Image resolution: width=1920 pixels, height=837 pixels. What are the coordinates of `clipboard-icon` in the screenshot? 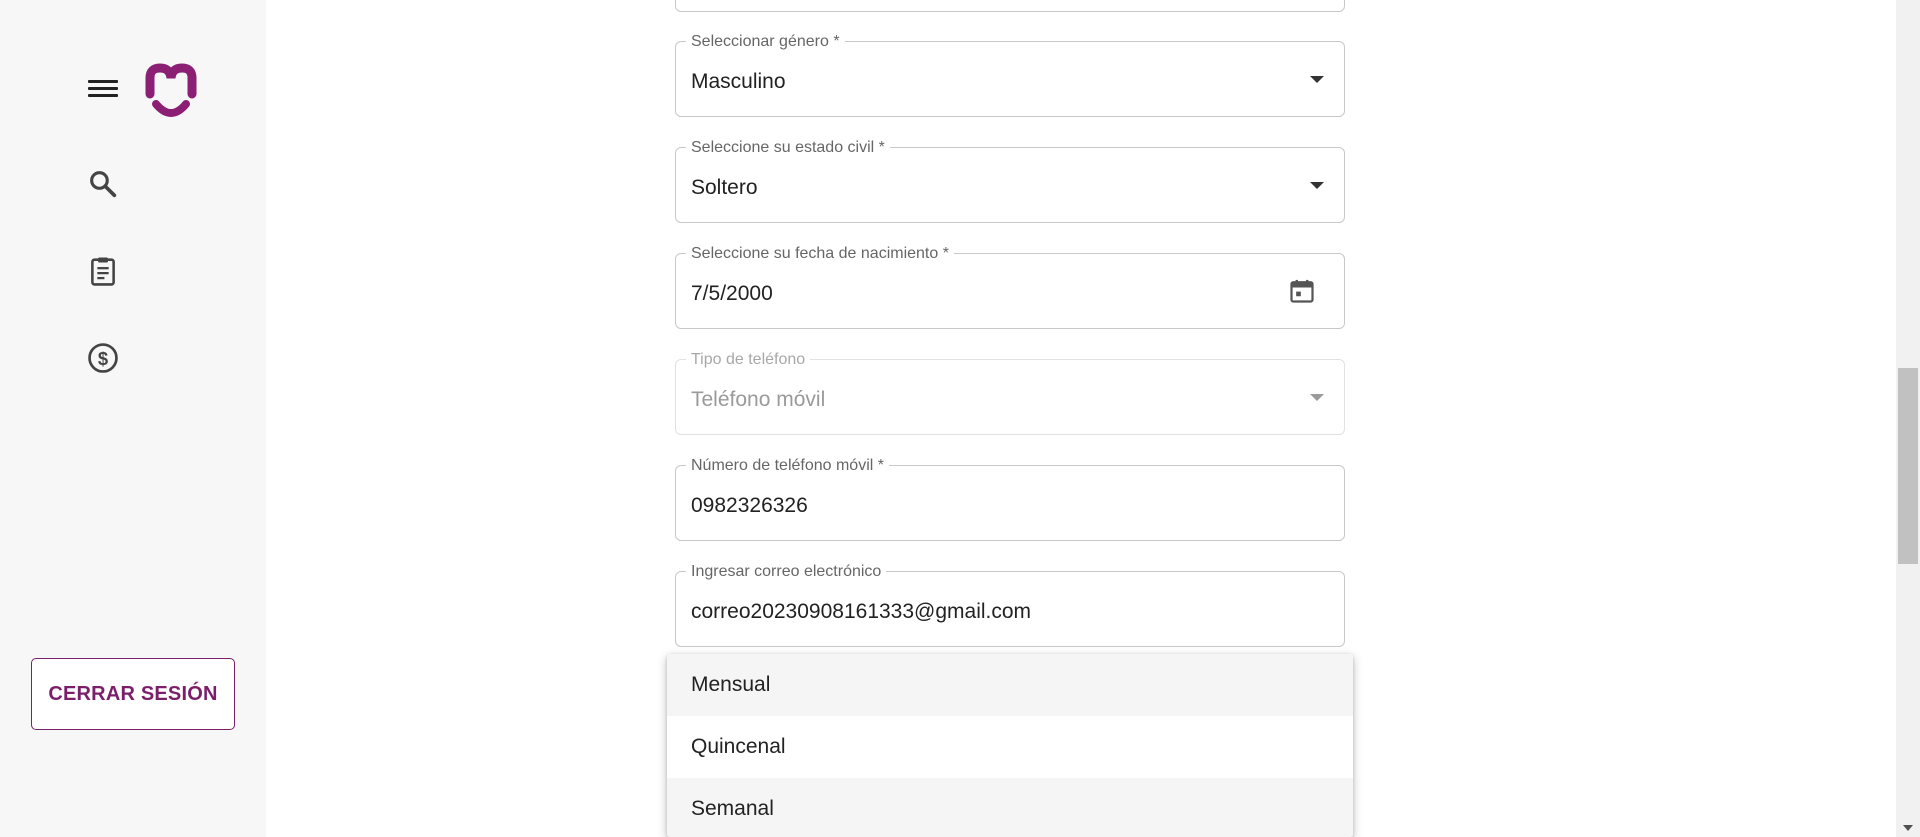 It's located at (103, 271).